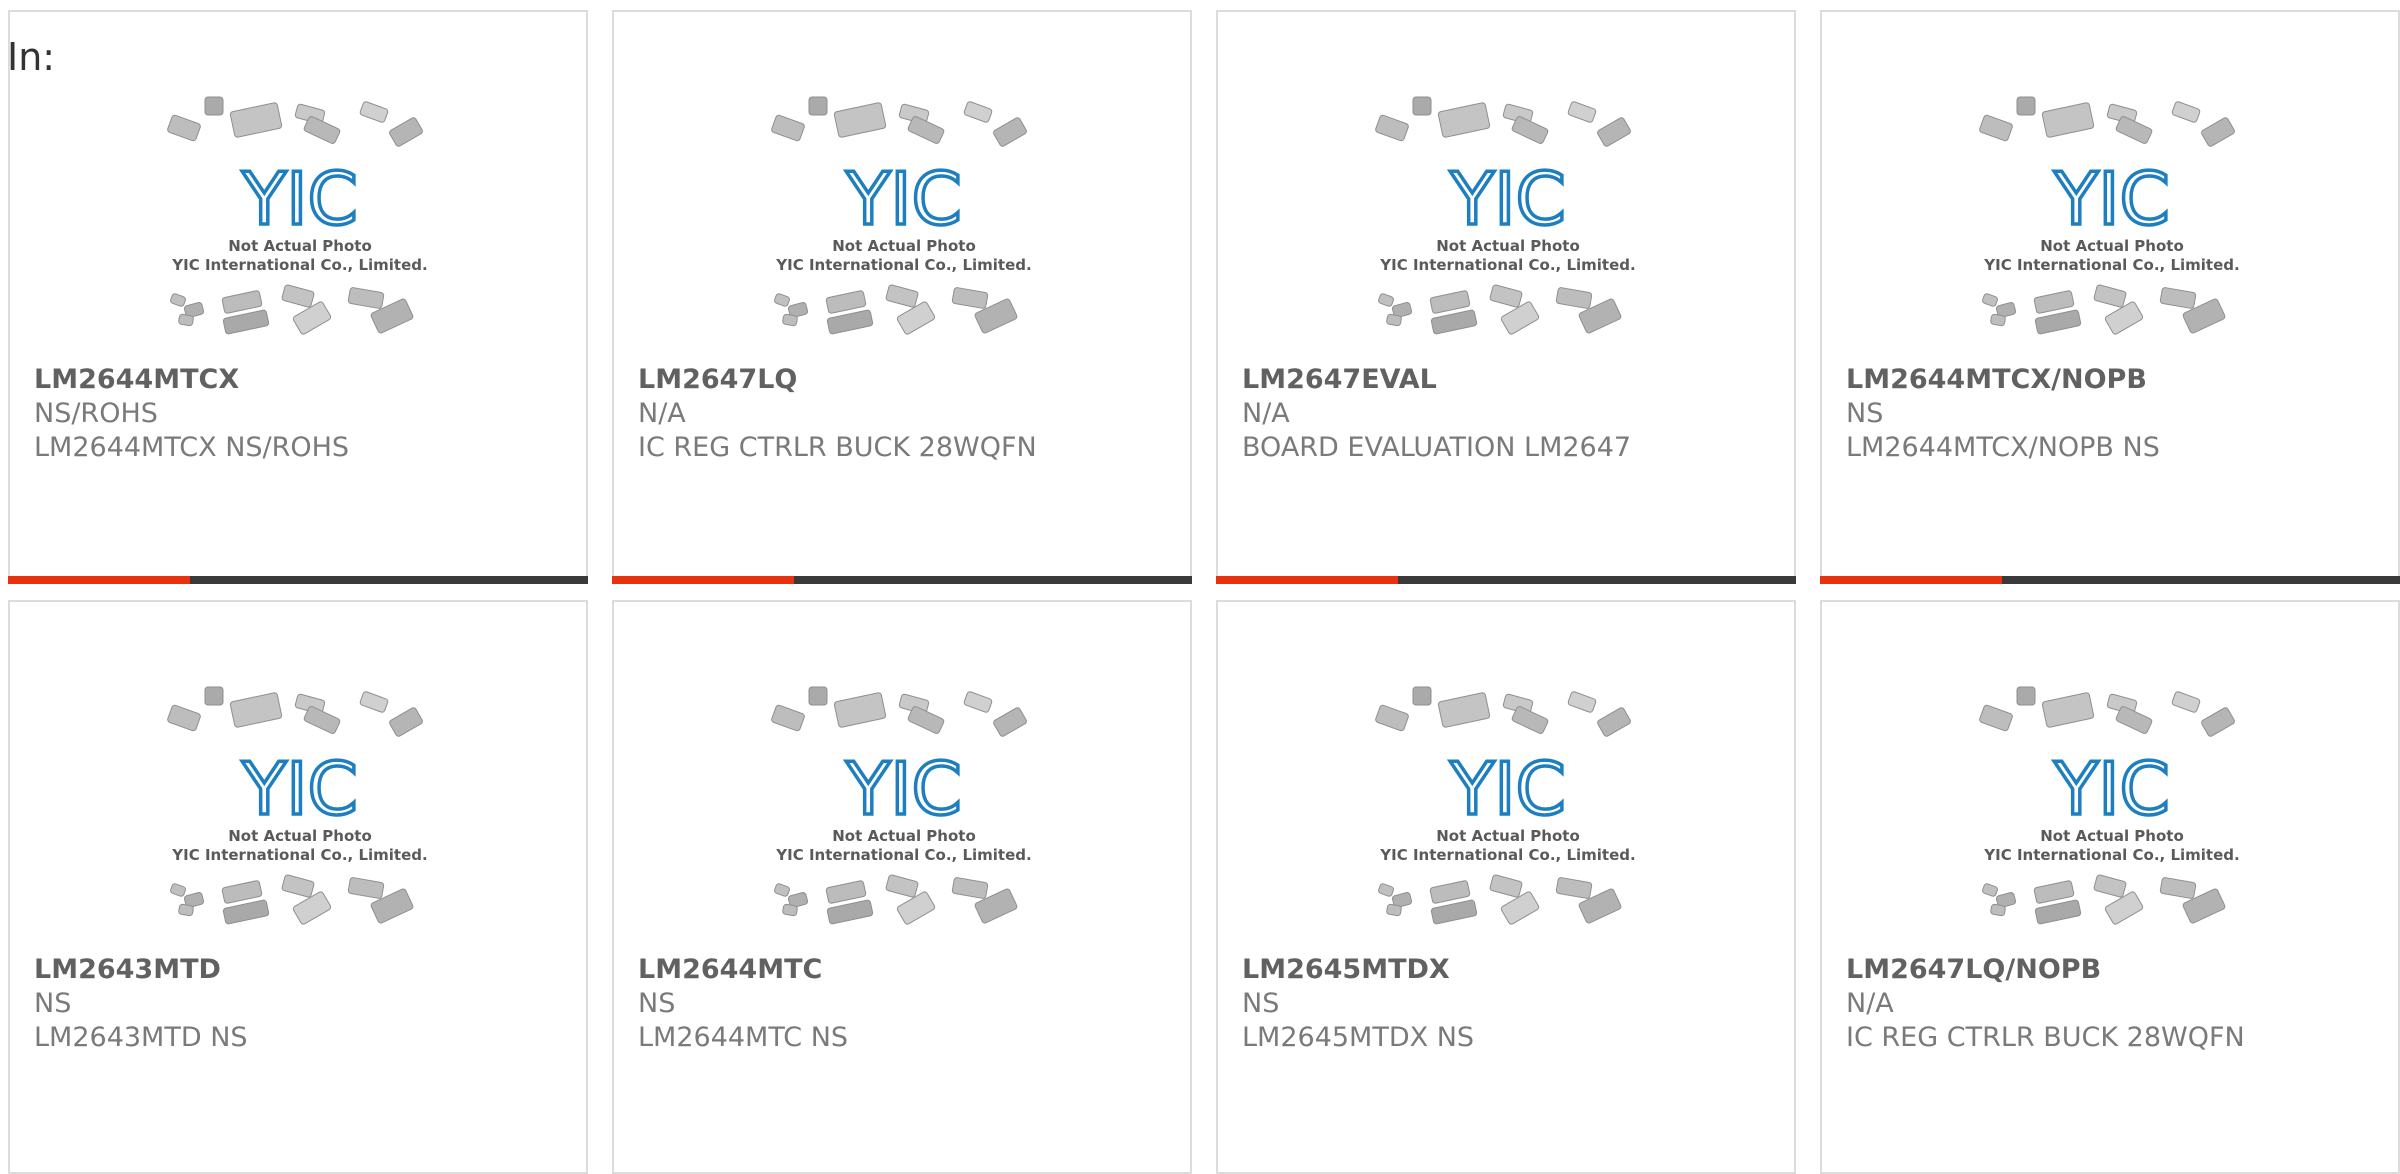  What do you see at coordinates (127, 969) in the screenshot?
I see `part-number: LM2643MTD` at bounding box center [127, 969].